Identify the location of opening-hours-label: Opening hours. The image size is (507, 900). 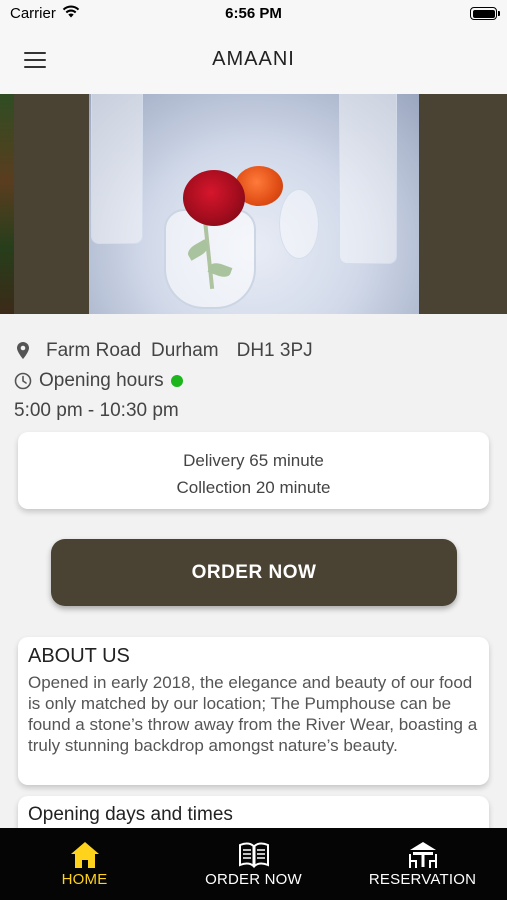
(101, 380).